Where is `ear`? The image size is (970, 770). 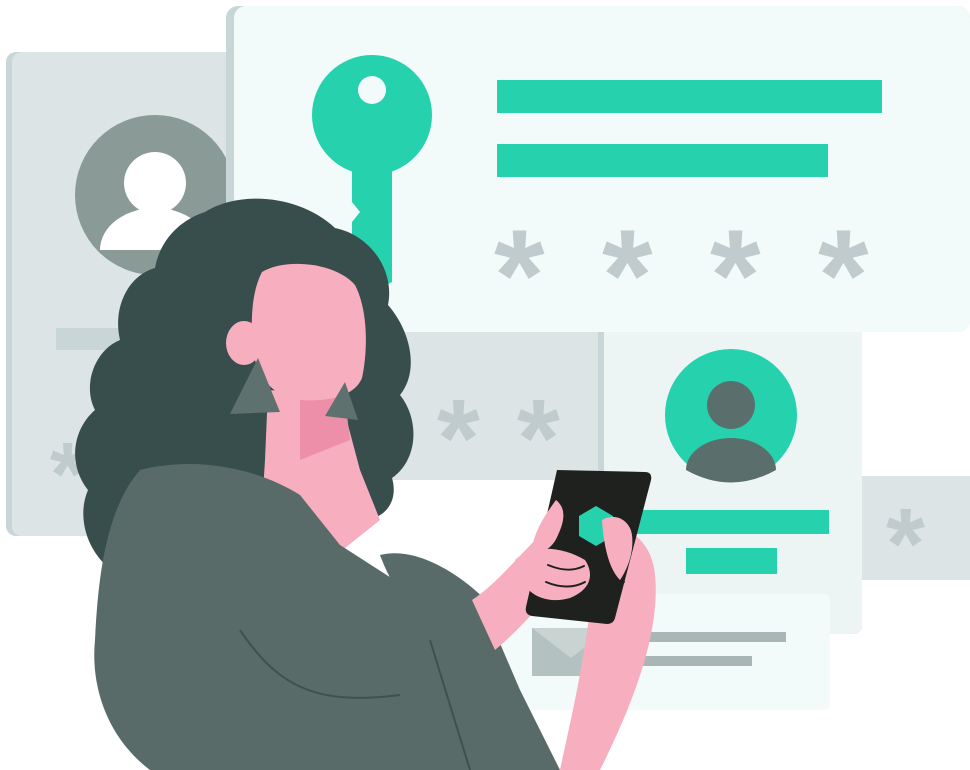
ear is located at coordinates (244, 343).